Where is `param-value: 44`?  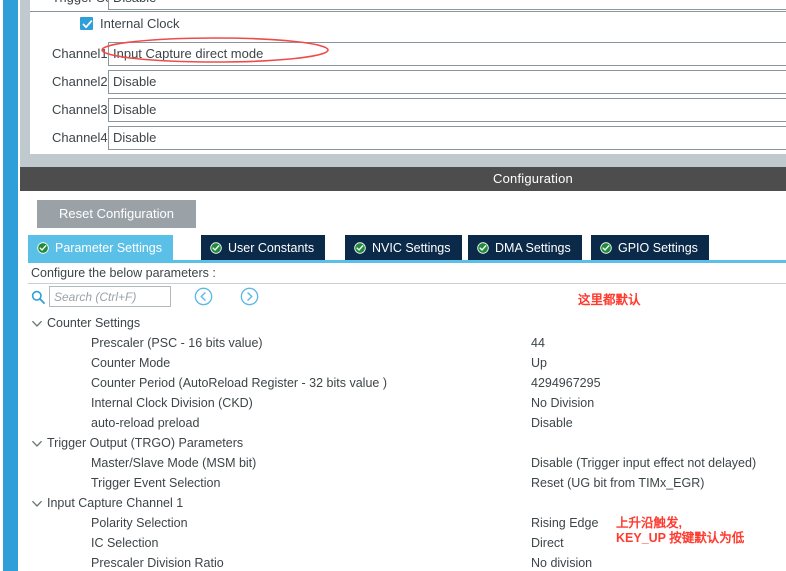
param-value: 44 is located at coordinates (538, 343).